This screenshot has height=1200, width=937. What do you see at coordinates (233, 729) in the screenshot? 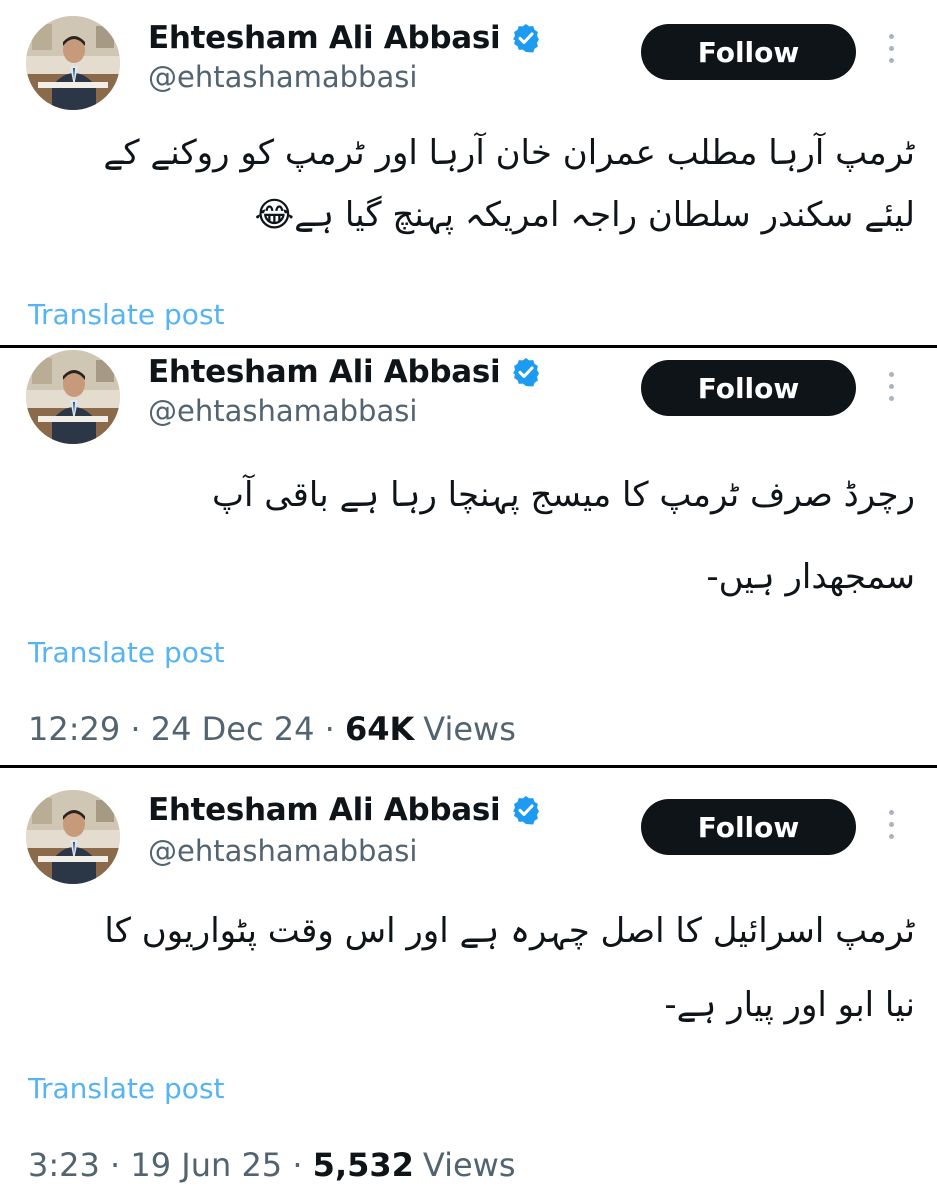
I see `post-date: 24 Dec 24` at bounding box center [233, 729].